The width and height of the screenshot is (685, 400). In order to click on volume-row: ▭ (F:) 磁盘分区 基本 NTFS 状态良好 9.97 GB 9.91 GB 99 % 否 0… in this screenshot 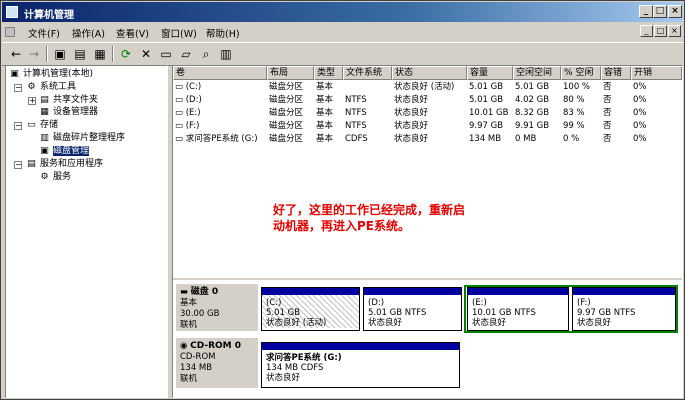, I will do `click(427, 126)`.